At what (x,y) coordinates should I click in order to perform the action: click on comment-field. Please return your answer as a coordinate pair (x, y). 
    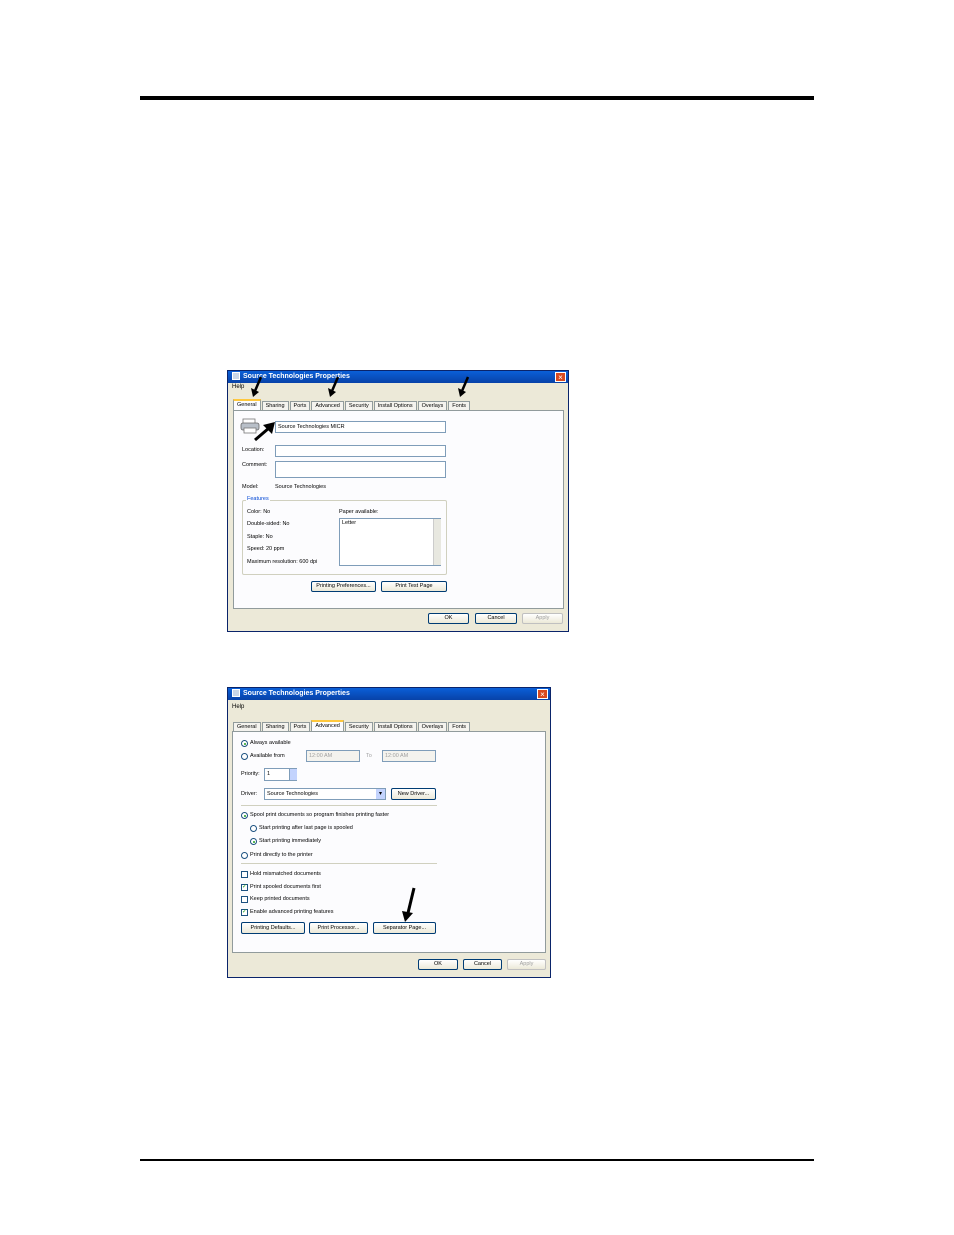
    Looking at the image, I should click on (360, 469).